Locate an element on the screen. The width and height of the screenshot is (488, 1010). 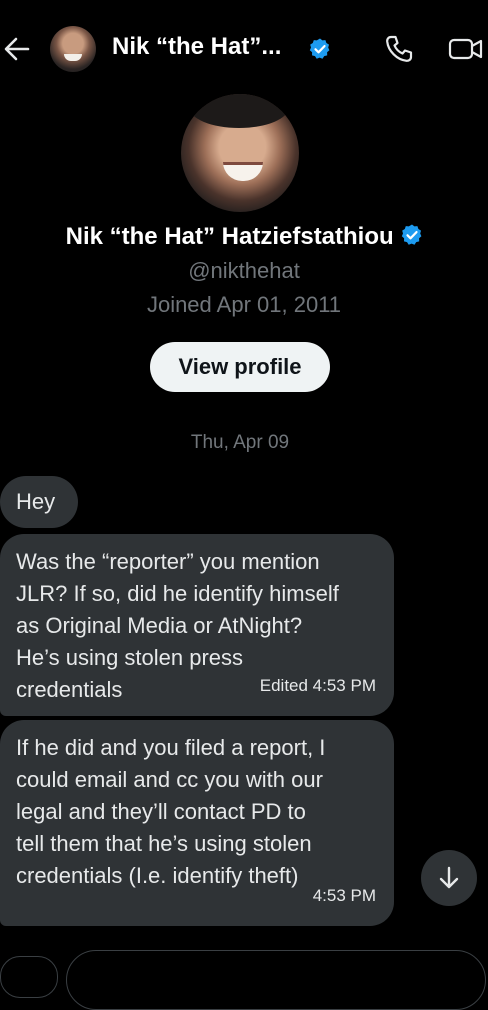
profile-name: Nik “the Hat” Hatziefstathiou is located at coordinates (244, 237).